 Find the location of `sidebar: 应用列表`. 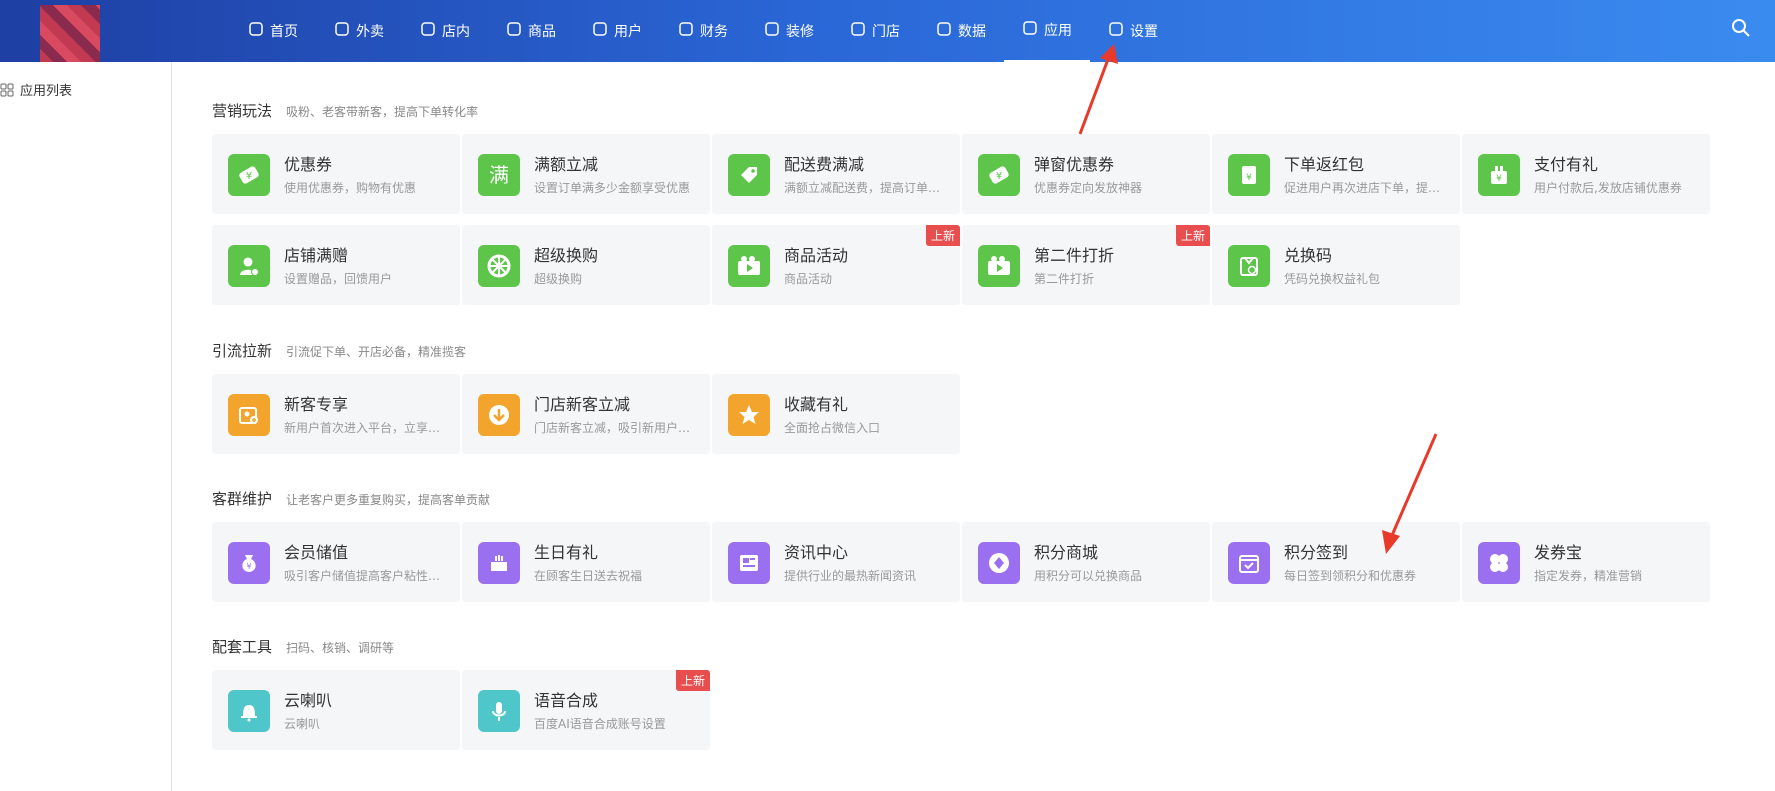

sidebar: 应用列表 is located at coordinates (86, 426).